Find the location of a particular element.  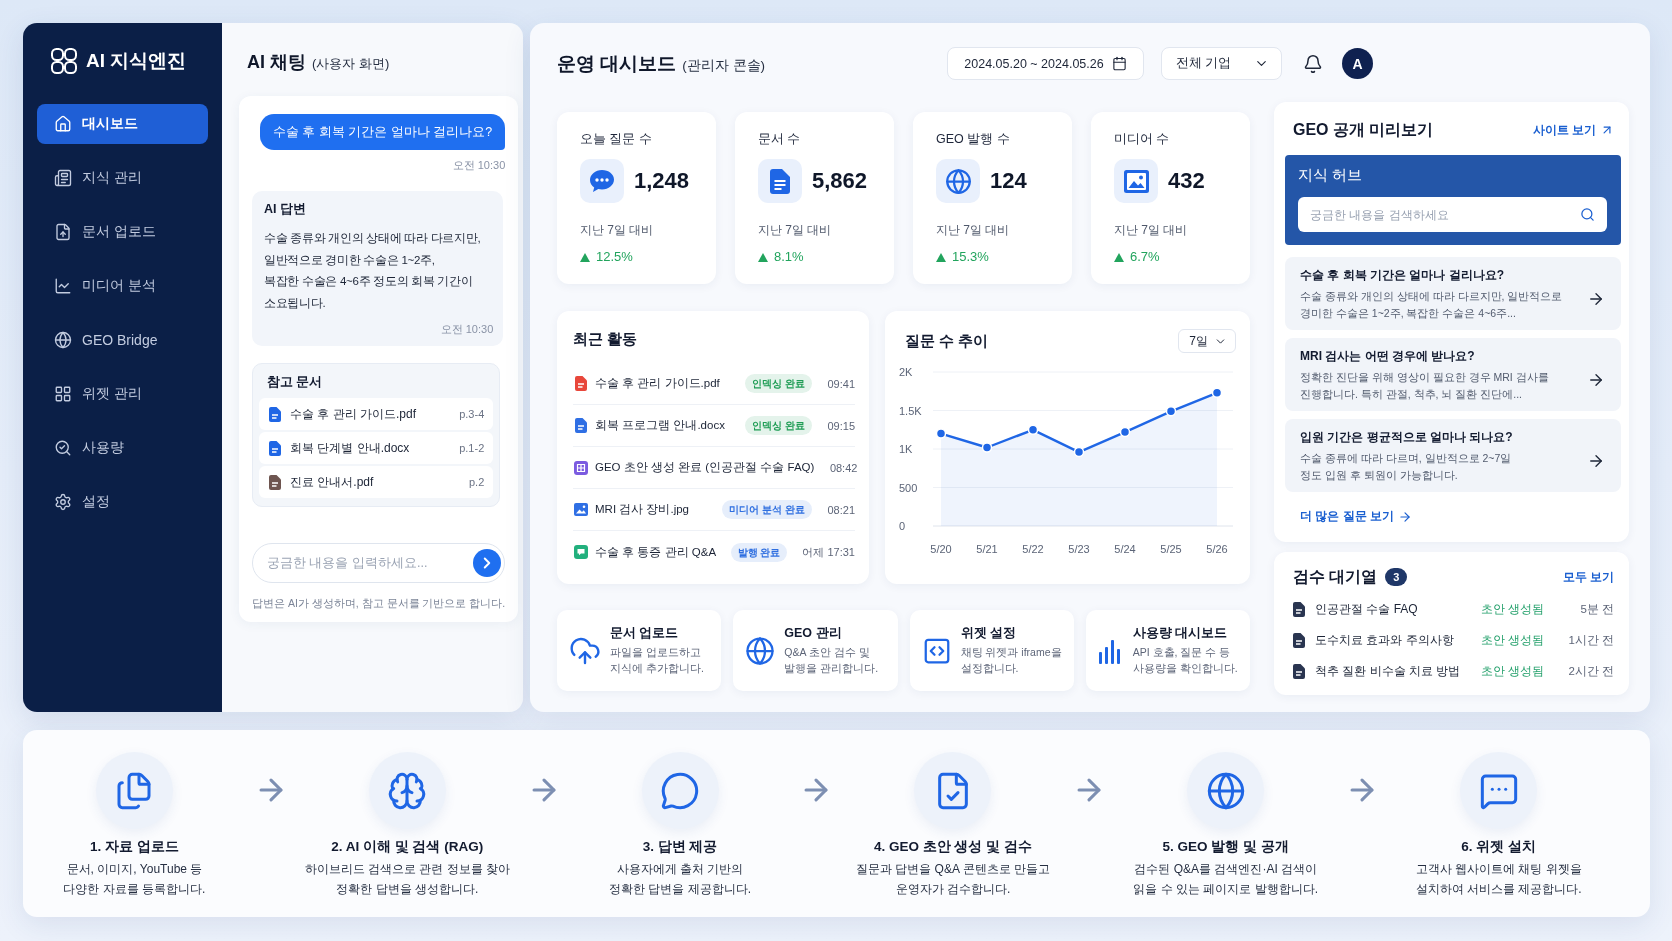

globe-icon is located at coordinates (958, 181).